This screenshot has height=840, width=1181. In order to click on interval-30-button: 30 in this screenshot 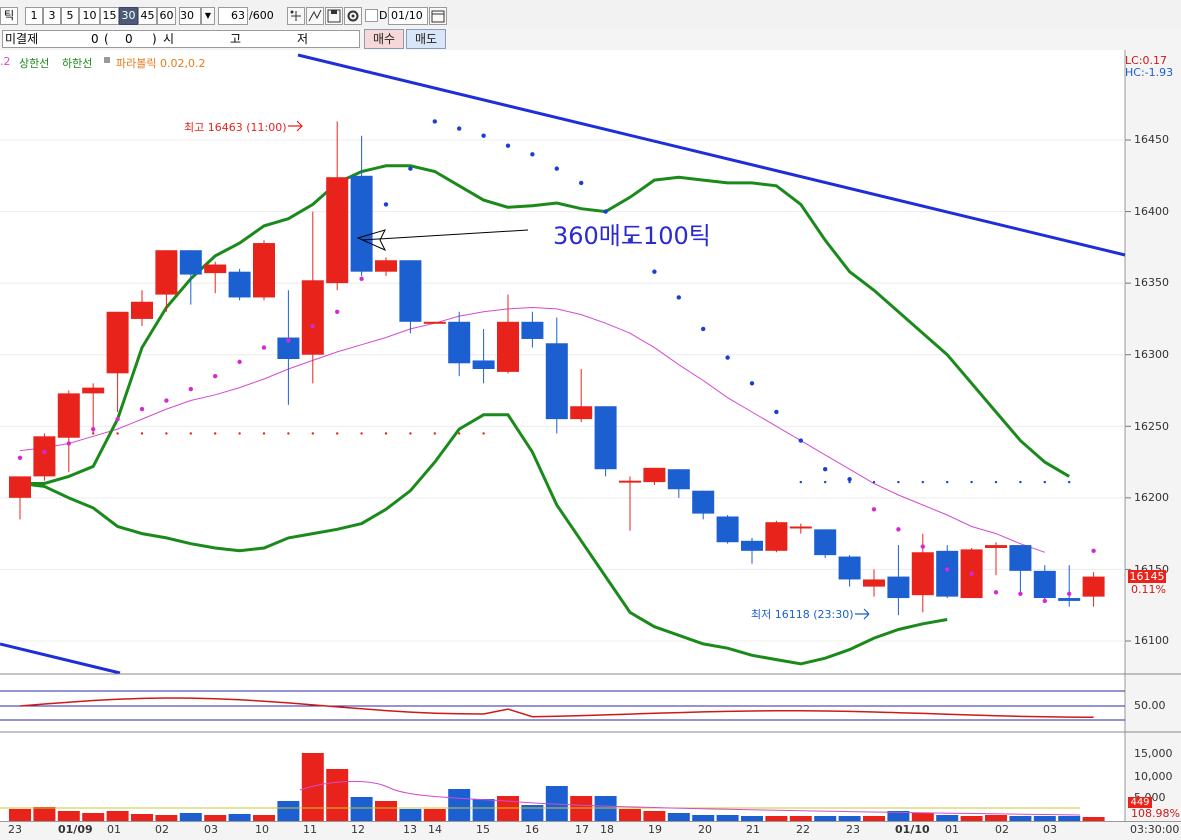, I will do `click(128, 16)`.